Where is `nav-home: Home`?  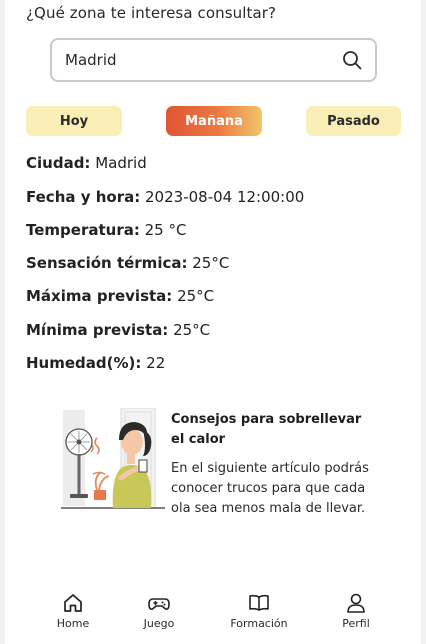
nav-home: Home is located at coordinates (73, 609).